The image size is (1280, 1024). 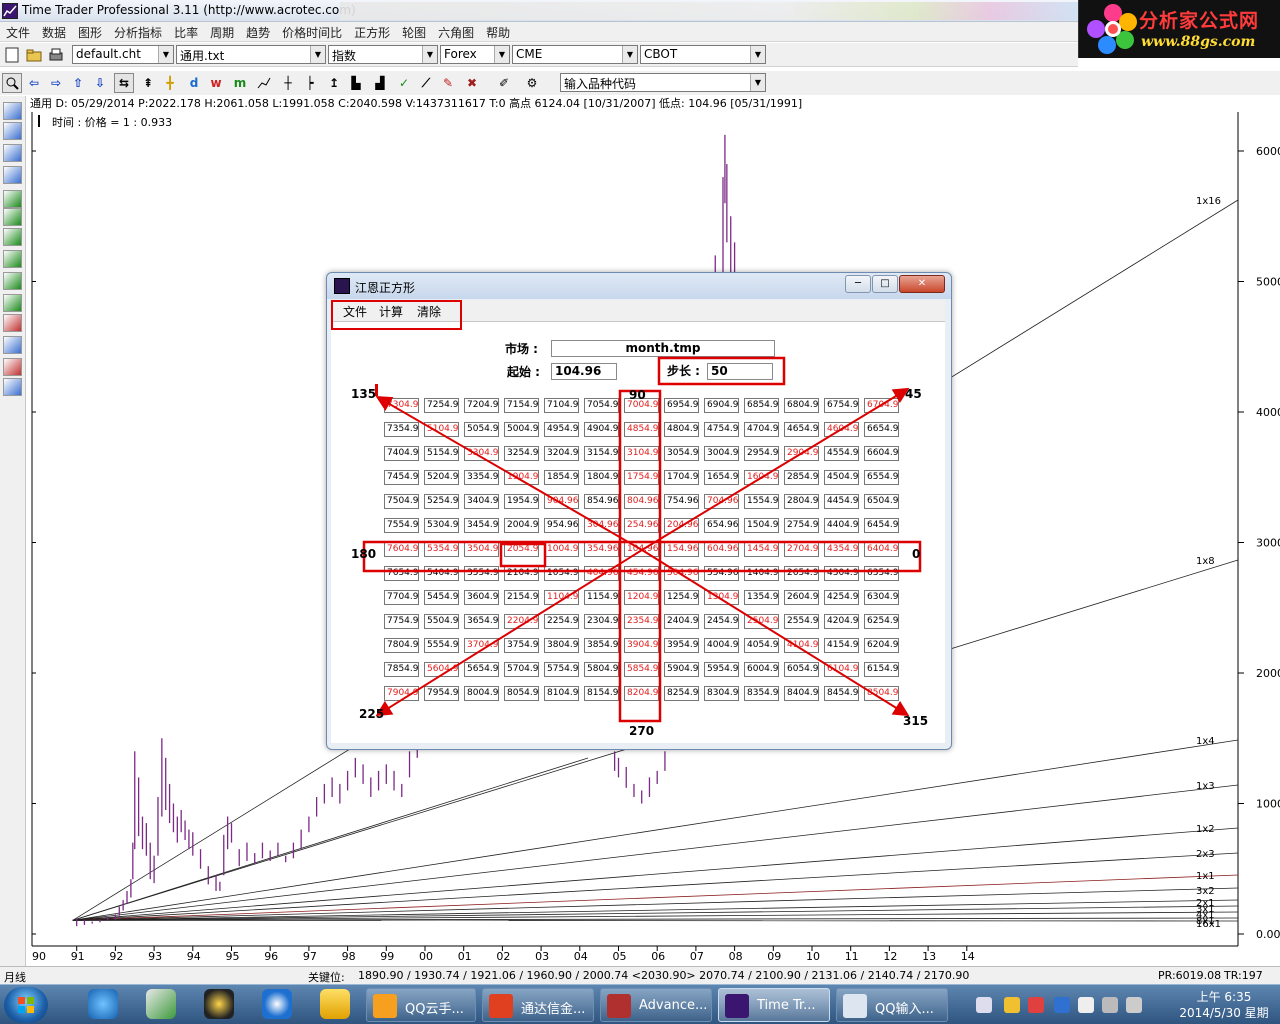 What do you see at coordinates (380, 83) in the screenshot?
I see `histogram-icon: ▟` at bounding box center [380, 83].